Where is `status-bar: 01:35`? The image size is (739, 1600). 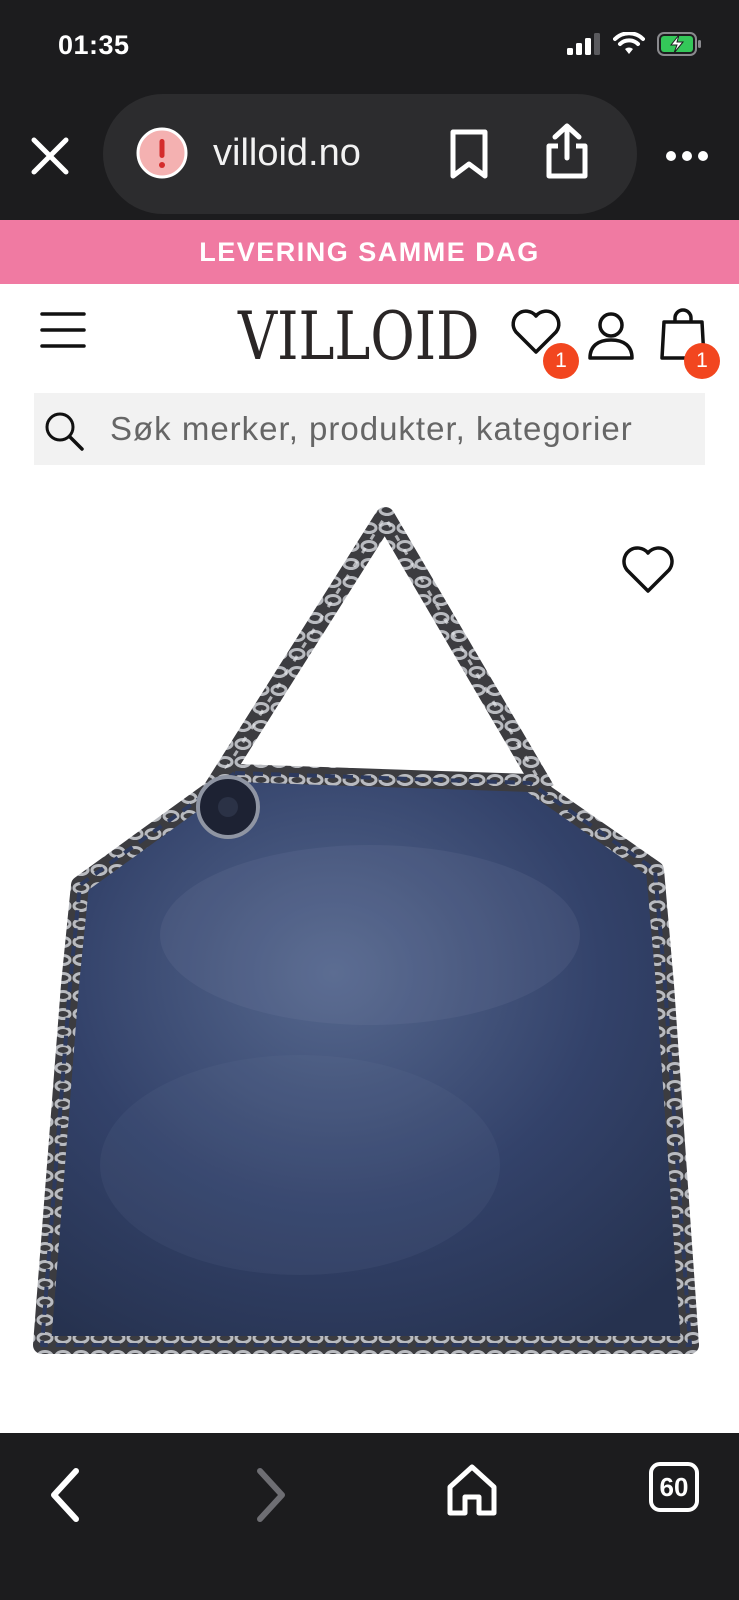 status-bar: 01:35 is located at coordinates (369, 46).